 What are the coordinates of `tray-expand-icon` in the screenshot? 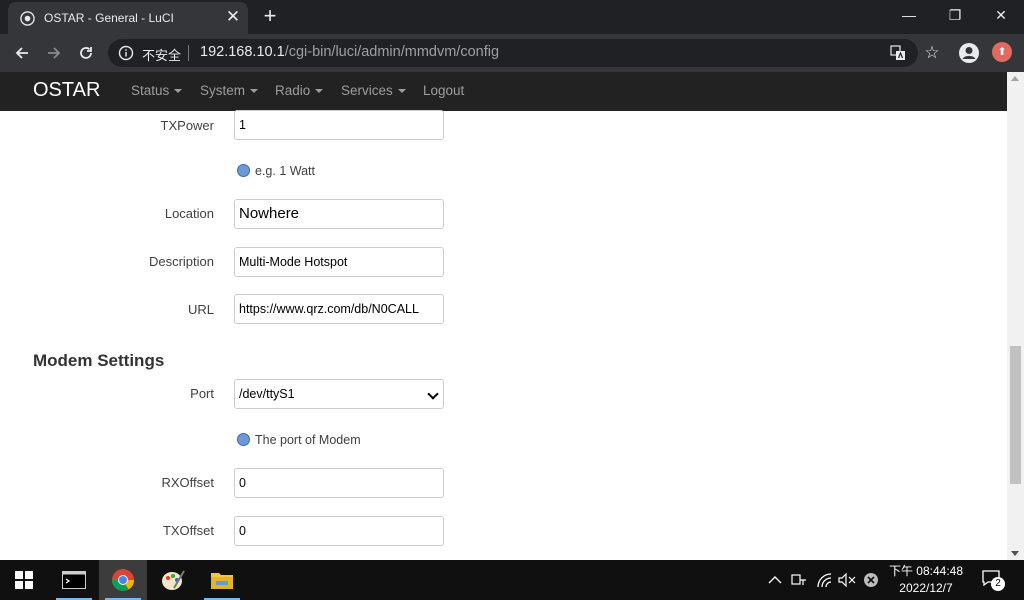 It's located at (775, 580).